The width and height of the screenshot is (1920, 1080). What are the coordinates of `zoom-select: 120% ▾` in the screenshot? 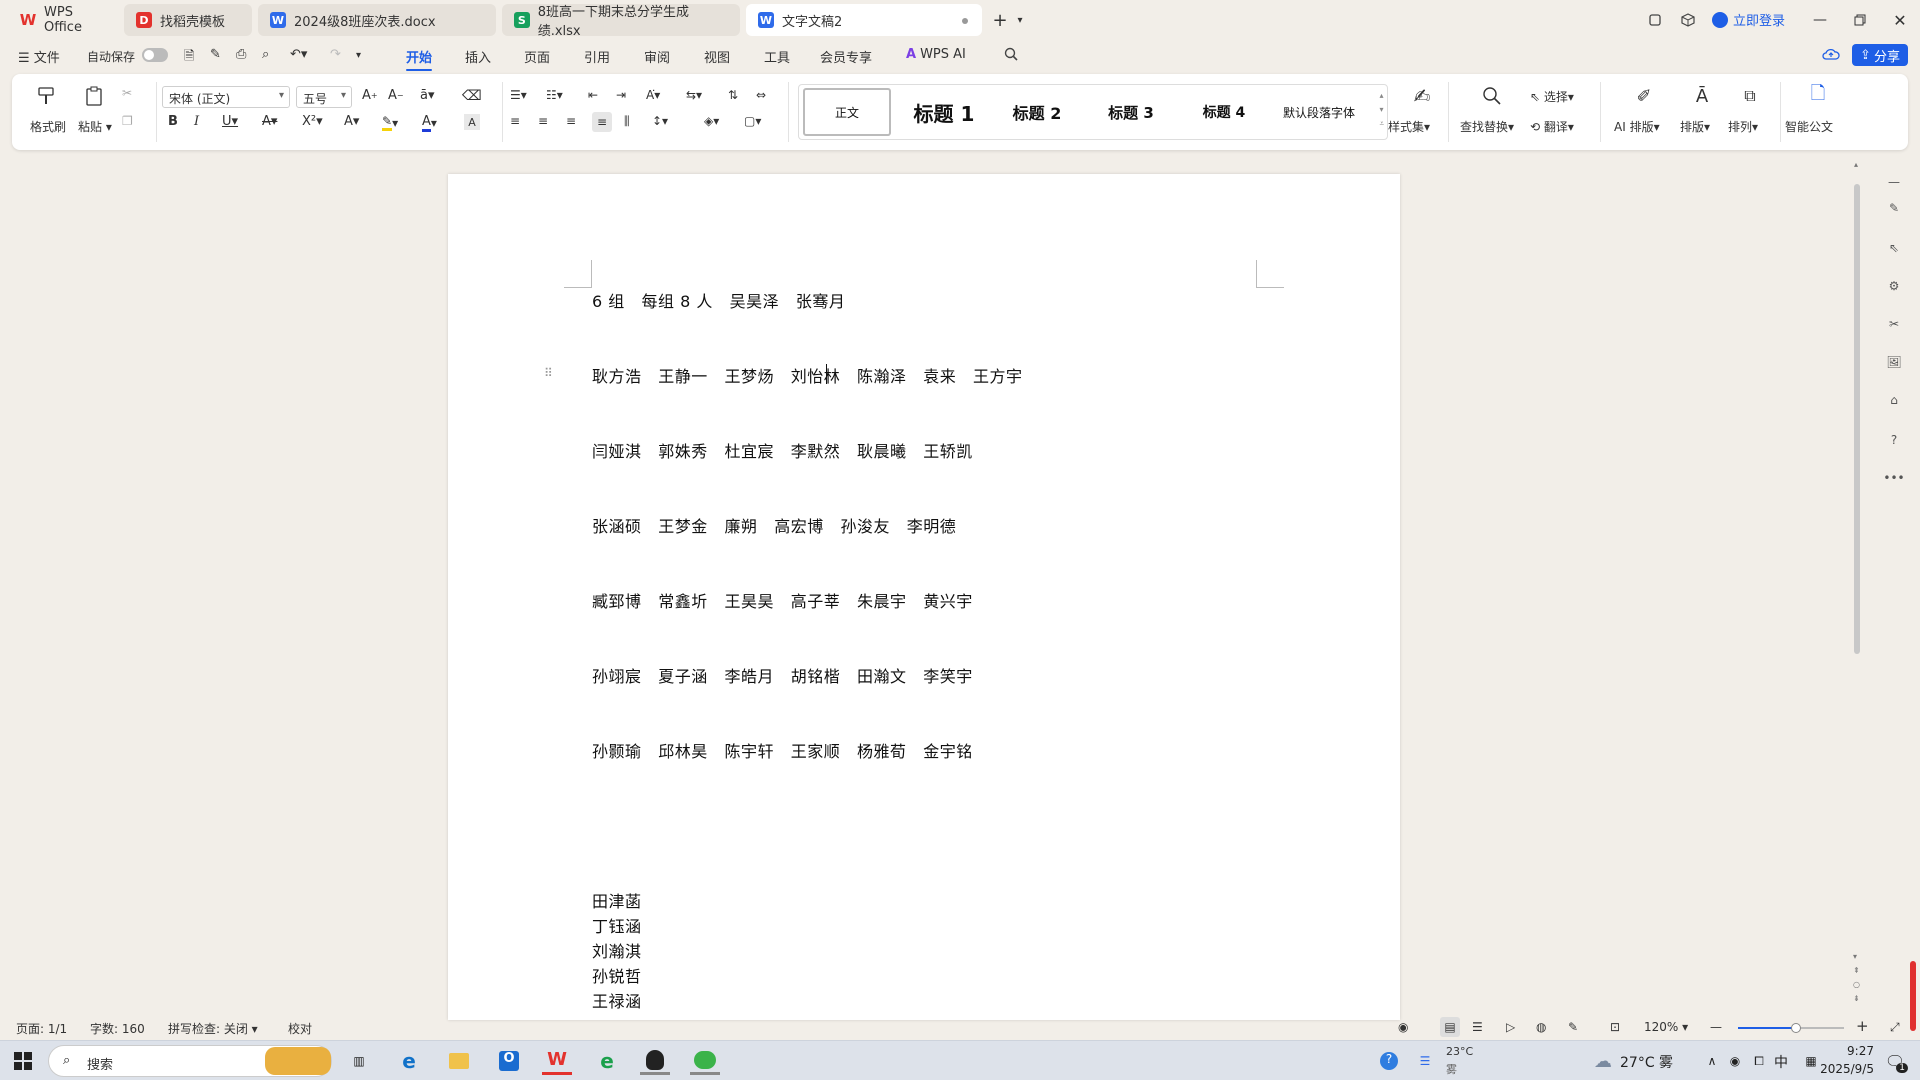 It's located at (1666, 1027).